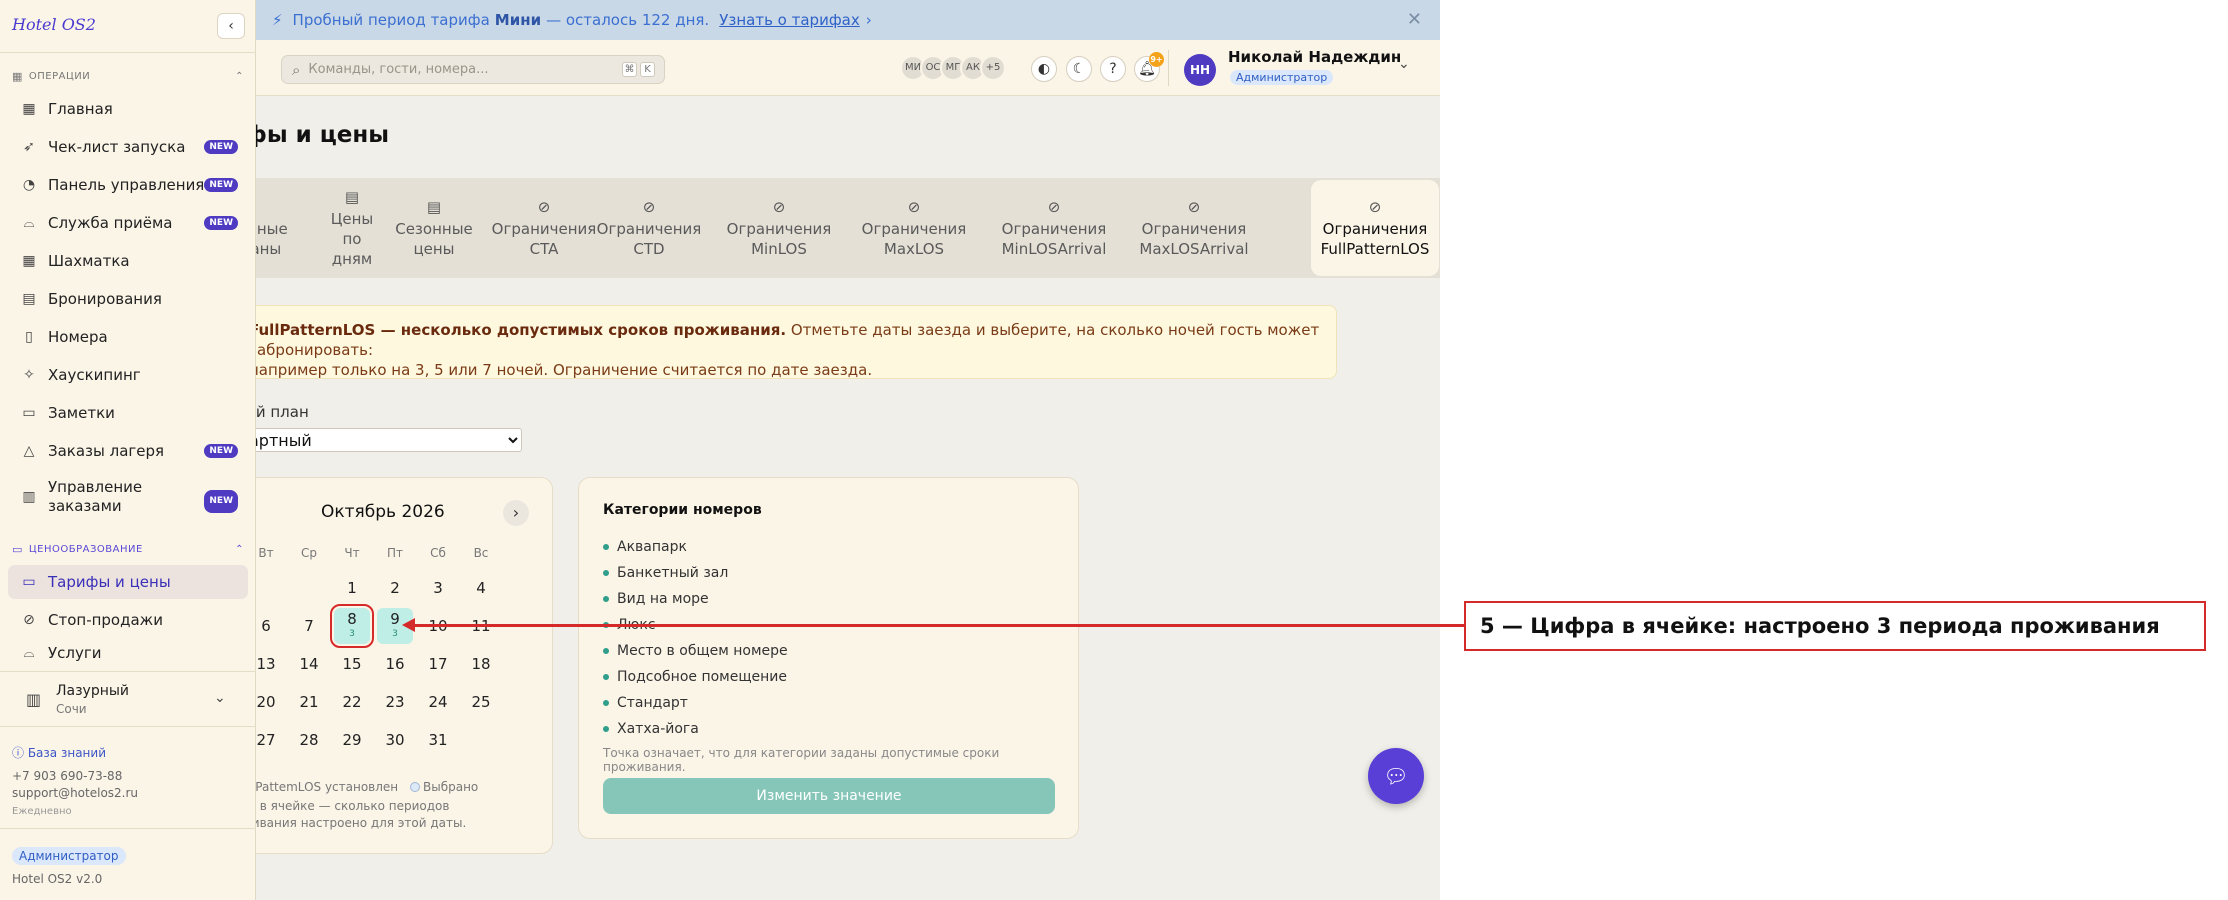 The image size is (2228, 900). I want to click on presence-more: +5, so click(993, 68).